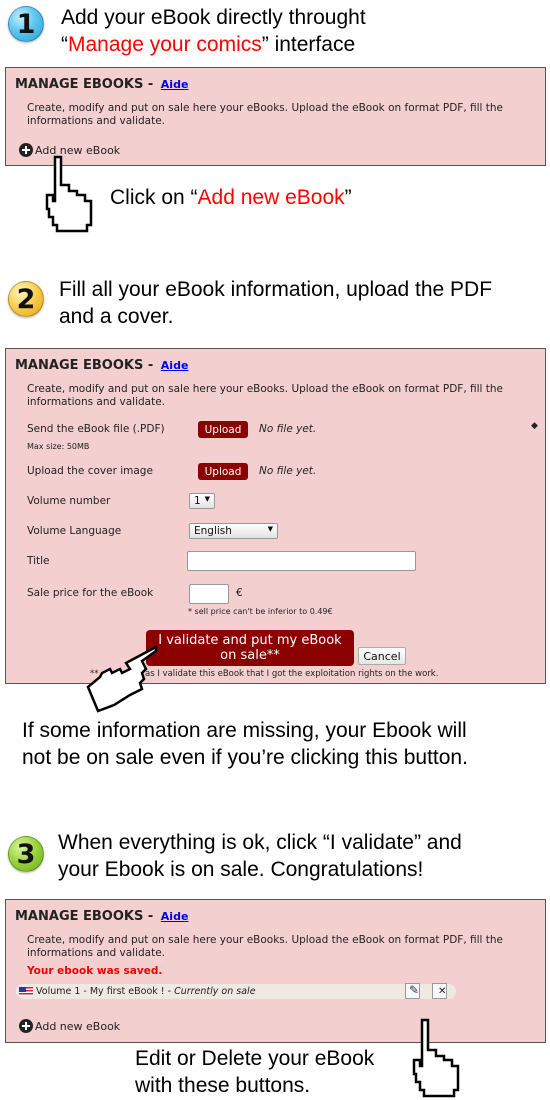 Image resolution: width=550 pixels, height=1100 pixels. Describe the element at coordinates (69, 1026) in the screenshot. I see `add-new-ebook-link: Add new eBook` at that location.